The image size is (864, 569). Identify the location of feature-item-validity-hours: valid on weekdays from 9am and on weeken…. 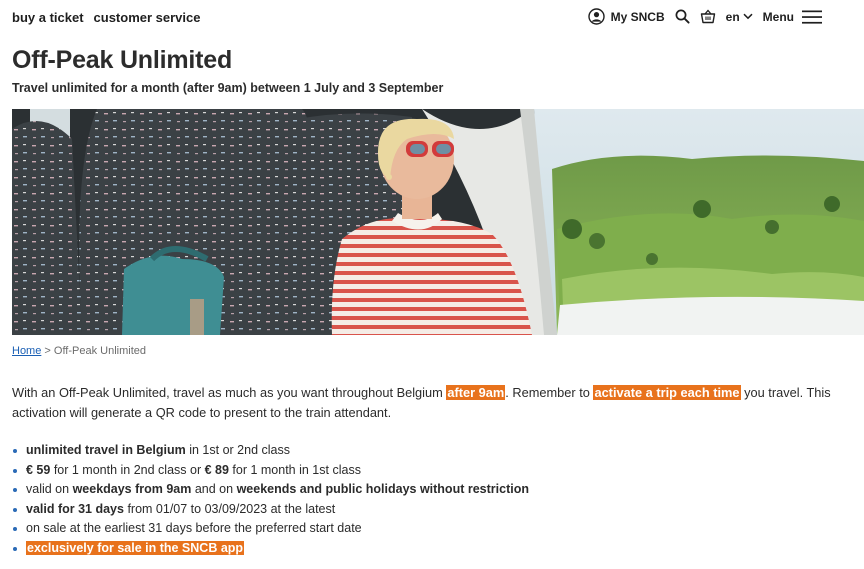
(270, 490).